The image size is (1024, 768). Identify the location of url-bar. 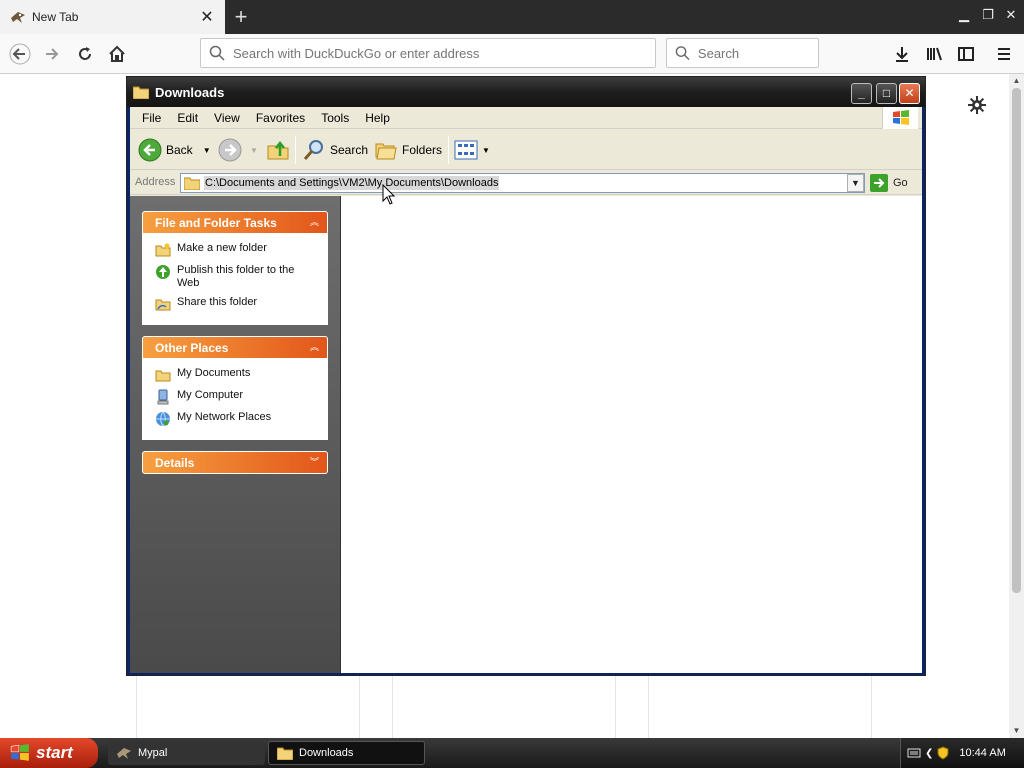
(428, 53).